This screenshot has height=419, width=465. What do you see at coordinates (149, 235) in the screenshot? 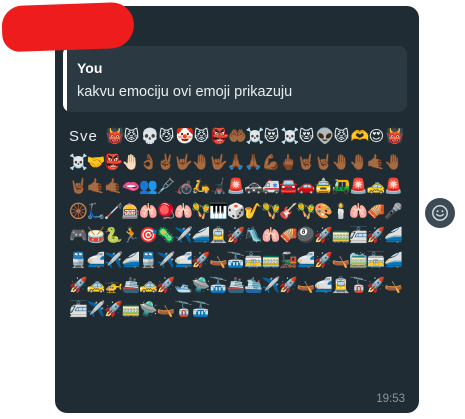
I see `emoji: 🎯` at bounding box center [149, 235].